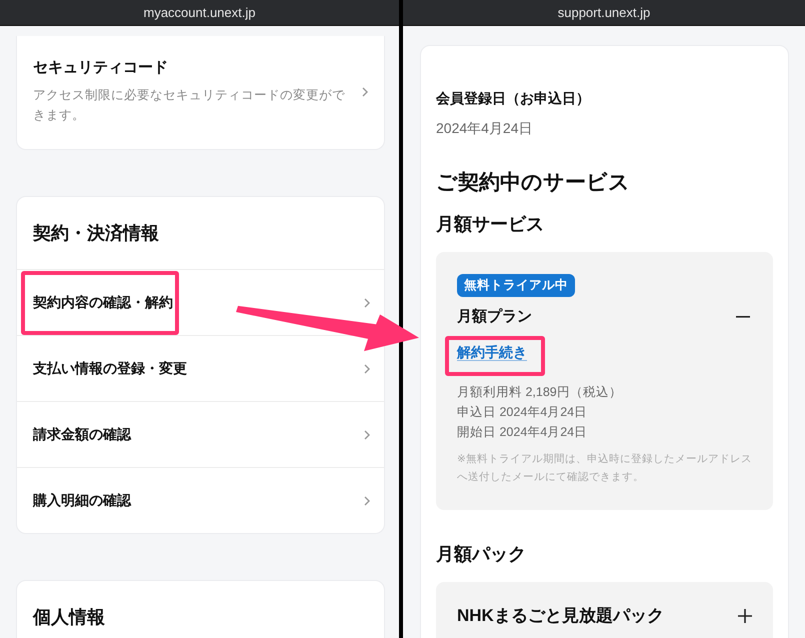  What do you see at coordinates (604, 12) in the screenshot?
I see `url-text: support.unext.jp` at bounding box center [604, 12].